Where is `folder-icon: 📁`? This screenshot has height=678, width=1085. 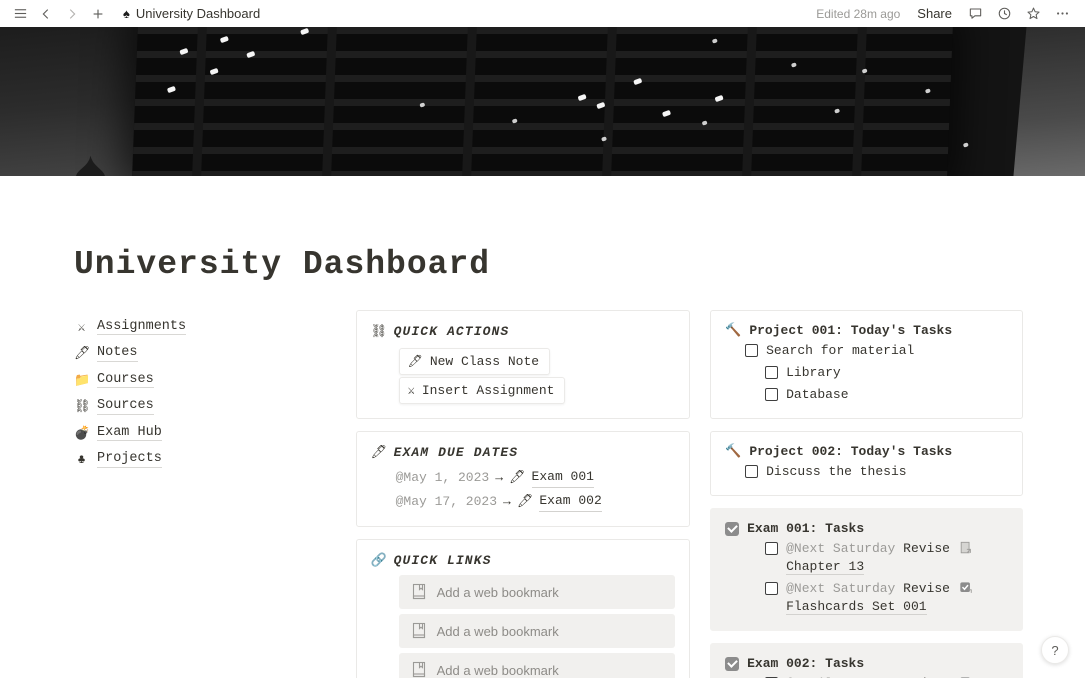 folder-icon: 📁 is located at coordinates (82, 380).